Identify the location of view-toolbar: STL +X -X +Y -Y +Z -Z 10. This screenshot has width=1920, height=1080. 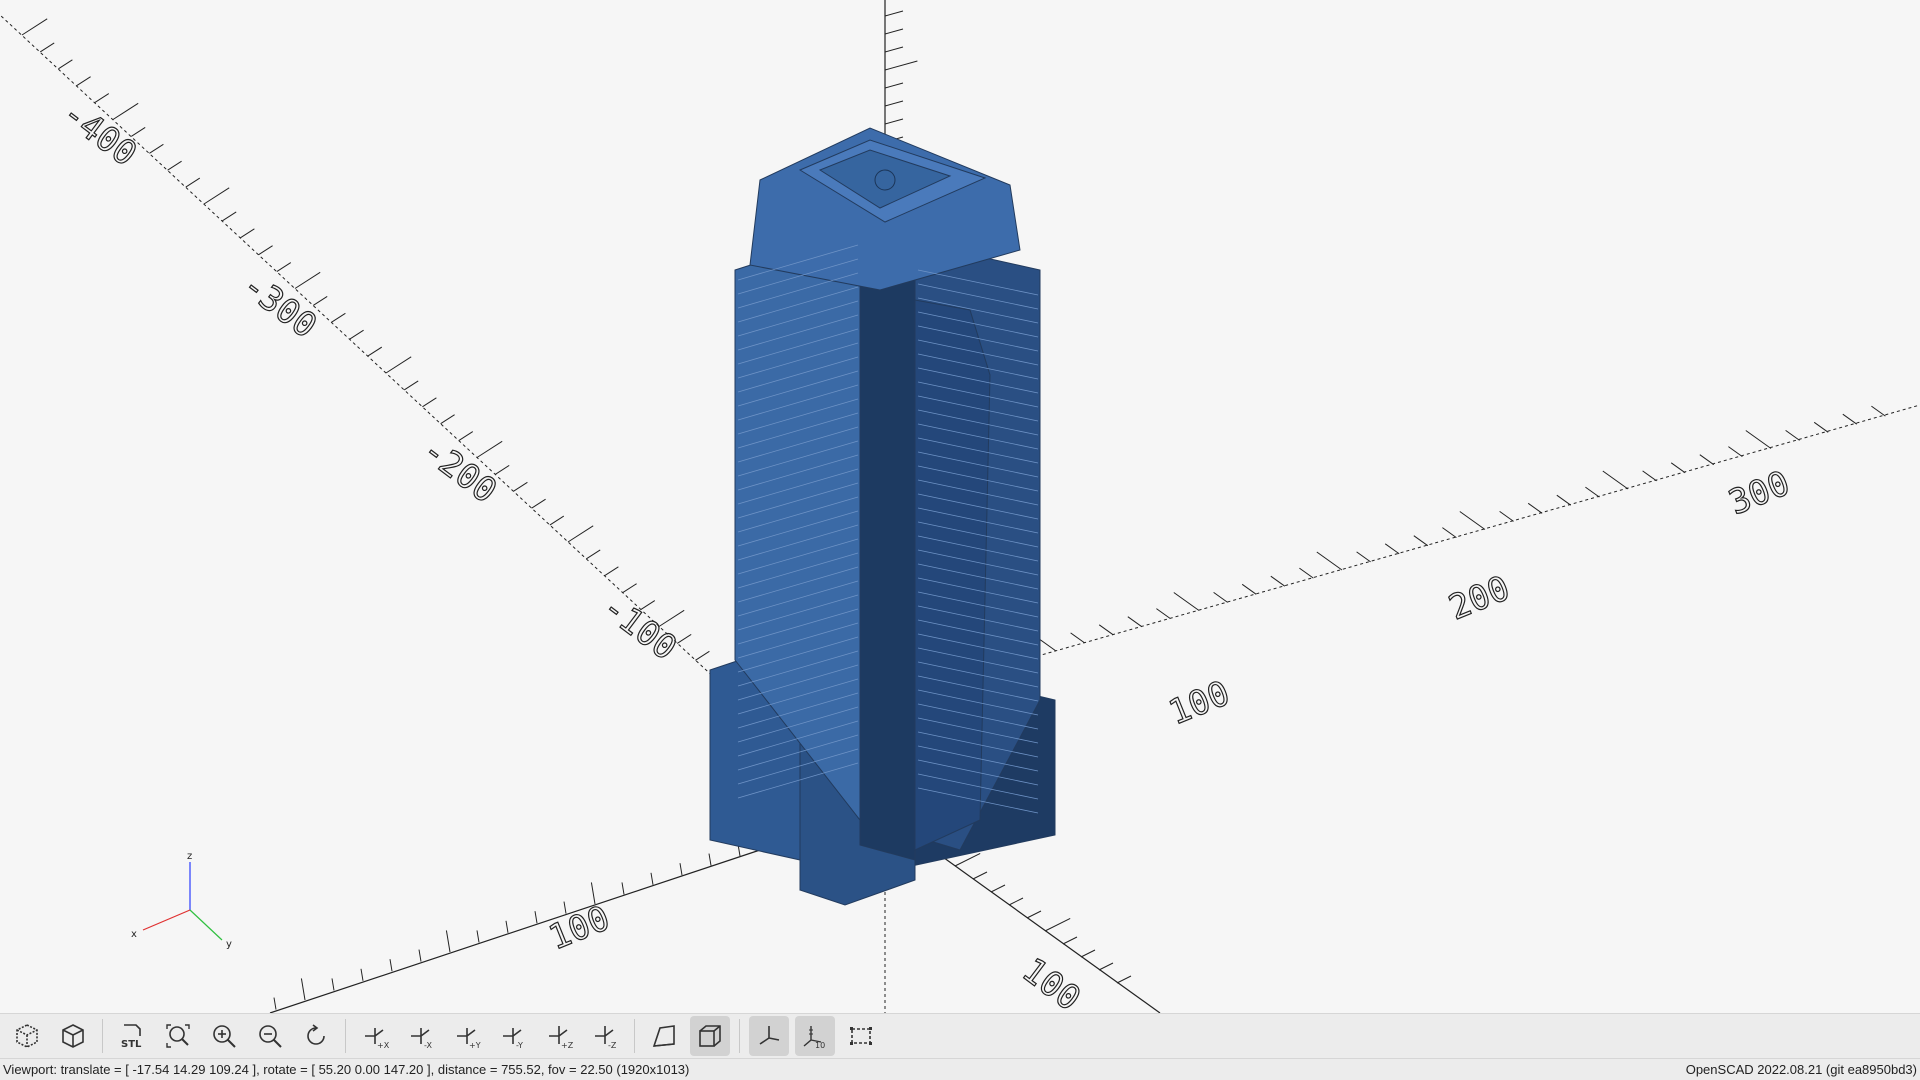
(960, 1035).